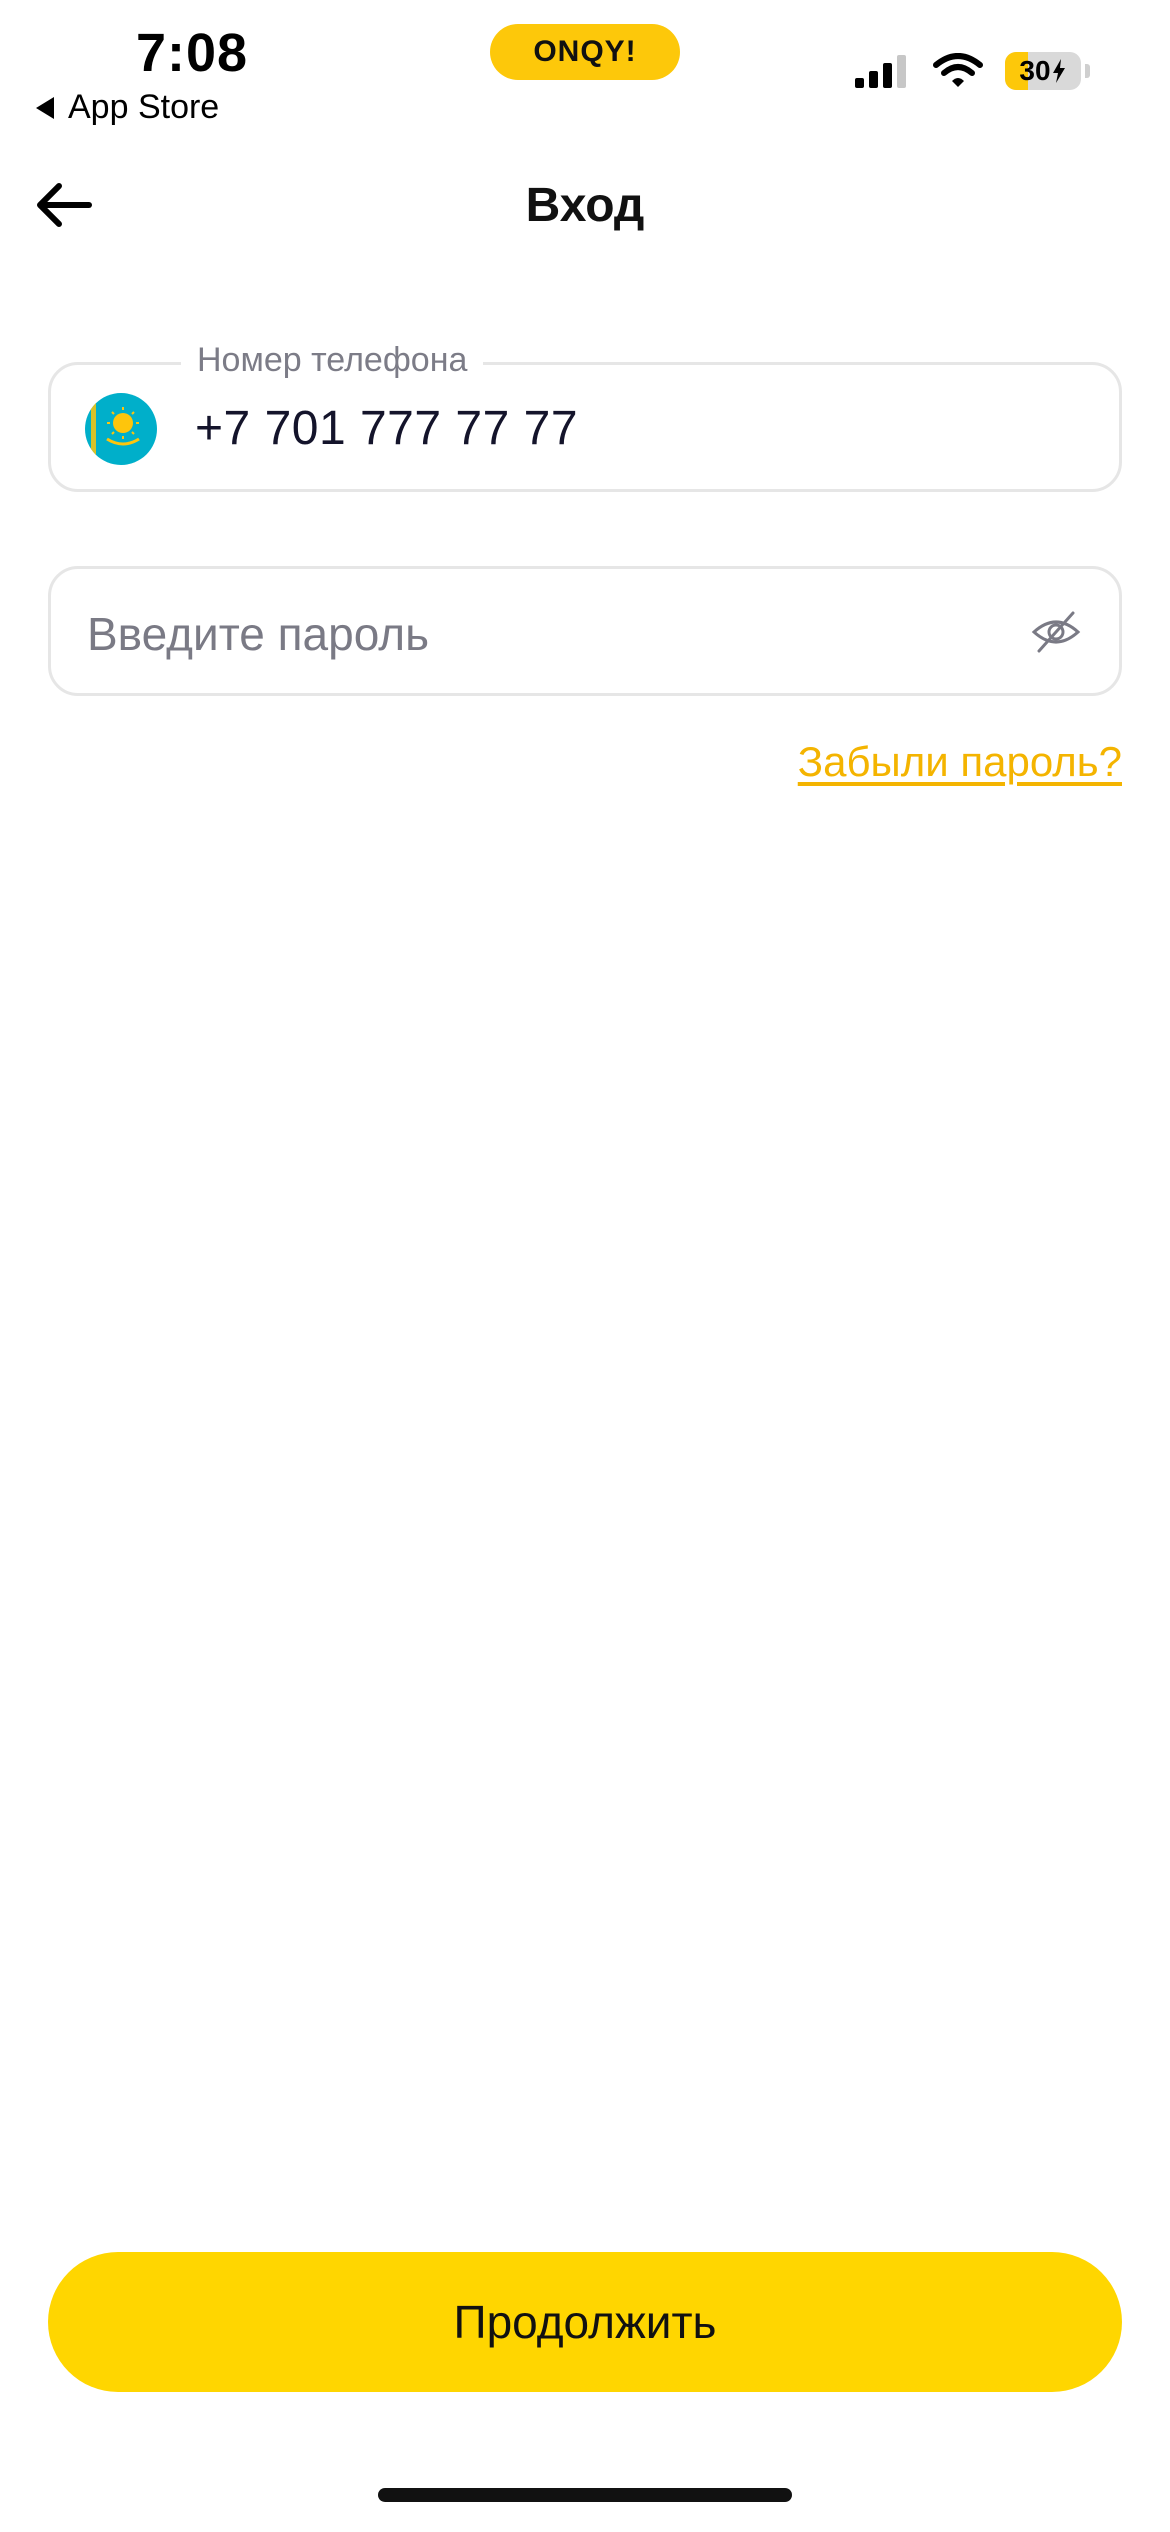 Image resolution: width=1170 pixels, height=2532 pixels. Describe the element at coordinates (45, 107) in the screenshot. I see `back-triangle-icon` at that location.